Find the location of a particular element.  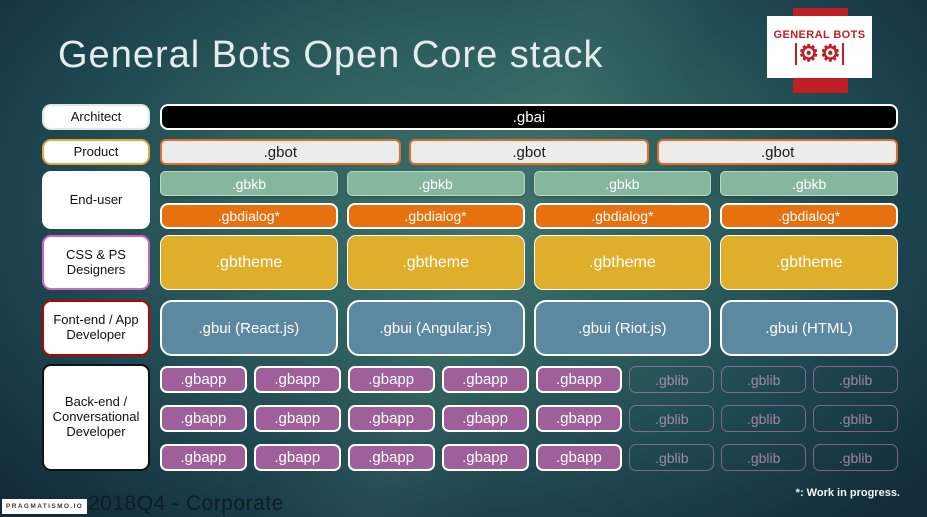

gears-icon: ⚙ ⚙ is located at coordinates (819, 53).